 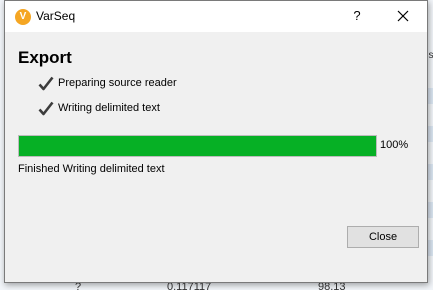 I want to click on step-label: Writing delimited text, so click(x=109, y=108).